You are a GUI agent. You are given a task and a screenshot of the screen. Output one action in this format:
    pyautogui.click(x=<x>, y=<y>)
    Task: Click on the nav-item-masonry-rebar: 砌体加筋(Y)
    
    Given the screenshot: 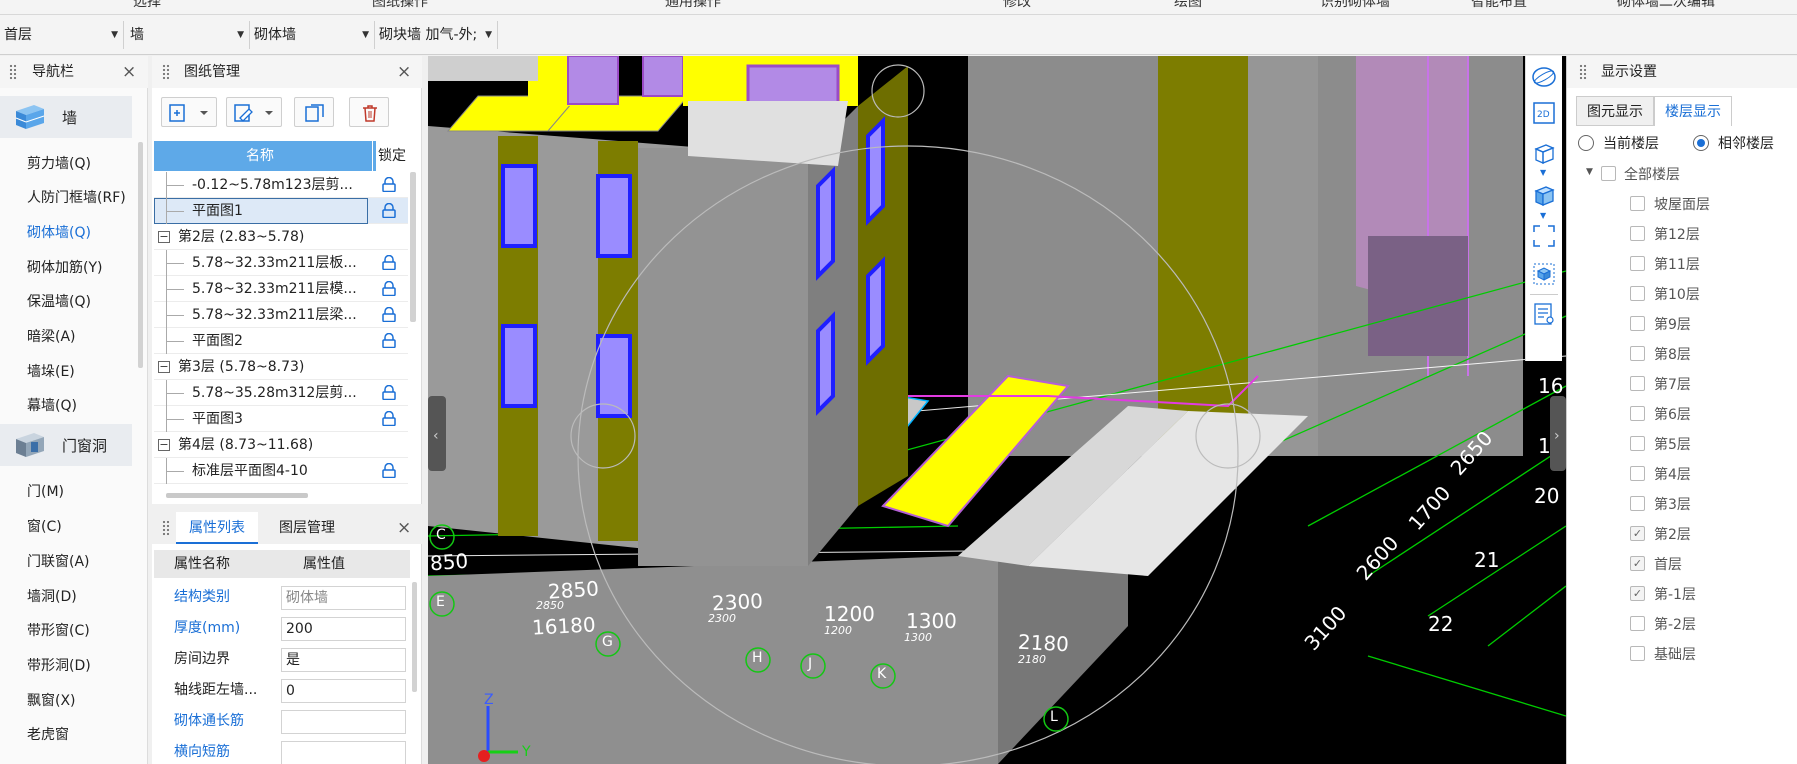 What is the action you would take?
    pyautogui.click(x=64, y=267)
    